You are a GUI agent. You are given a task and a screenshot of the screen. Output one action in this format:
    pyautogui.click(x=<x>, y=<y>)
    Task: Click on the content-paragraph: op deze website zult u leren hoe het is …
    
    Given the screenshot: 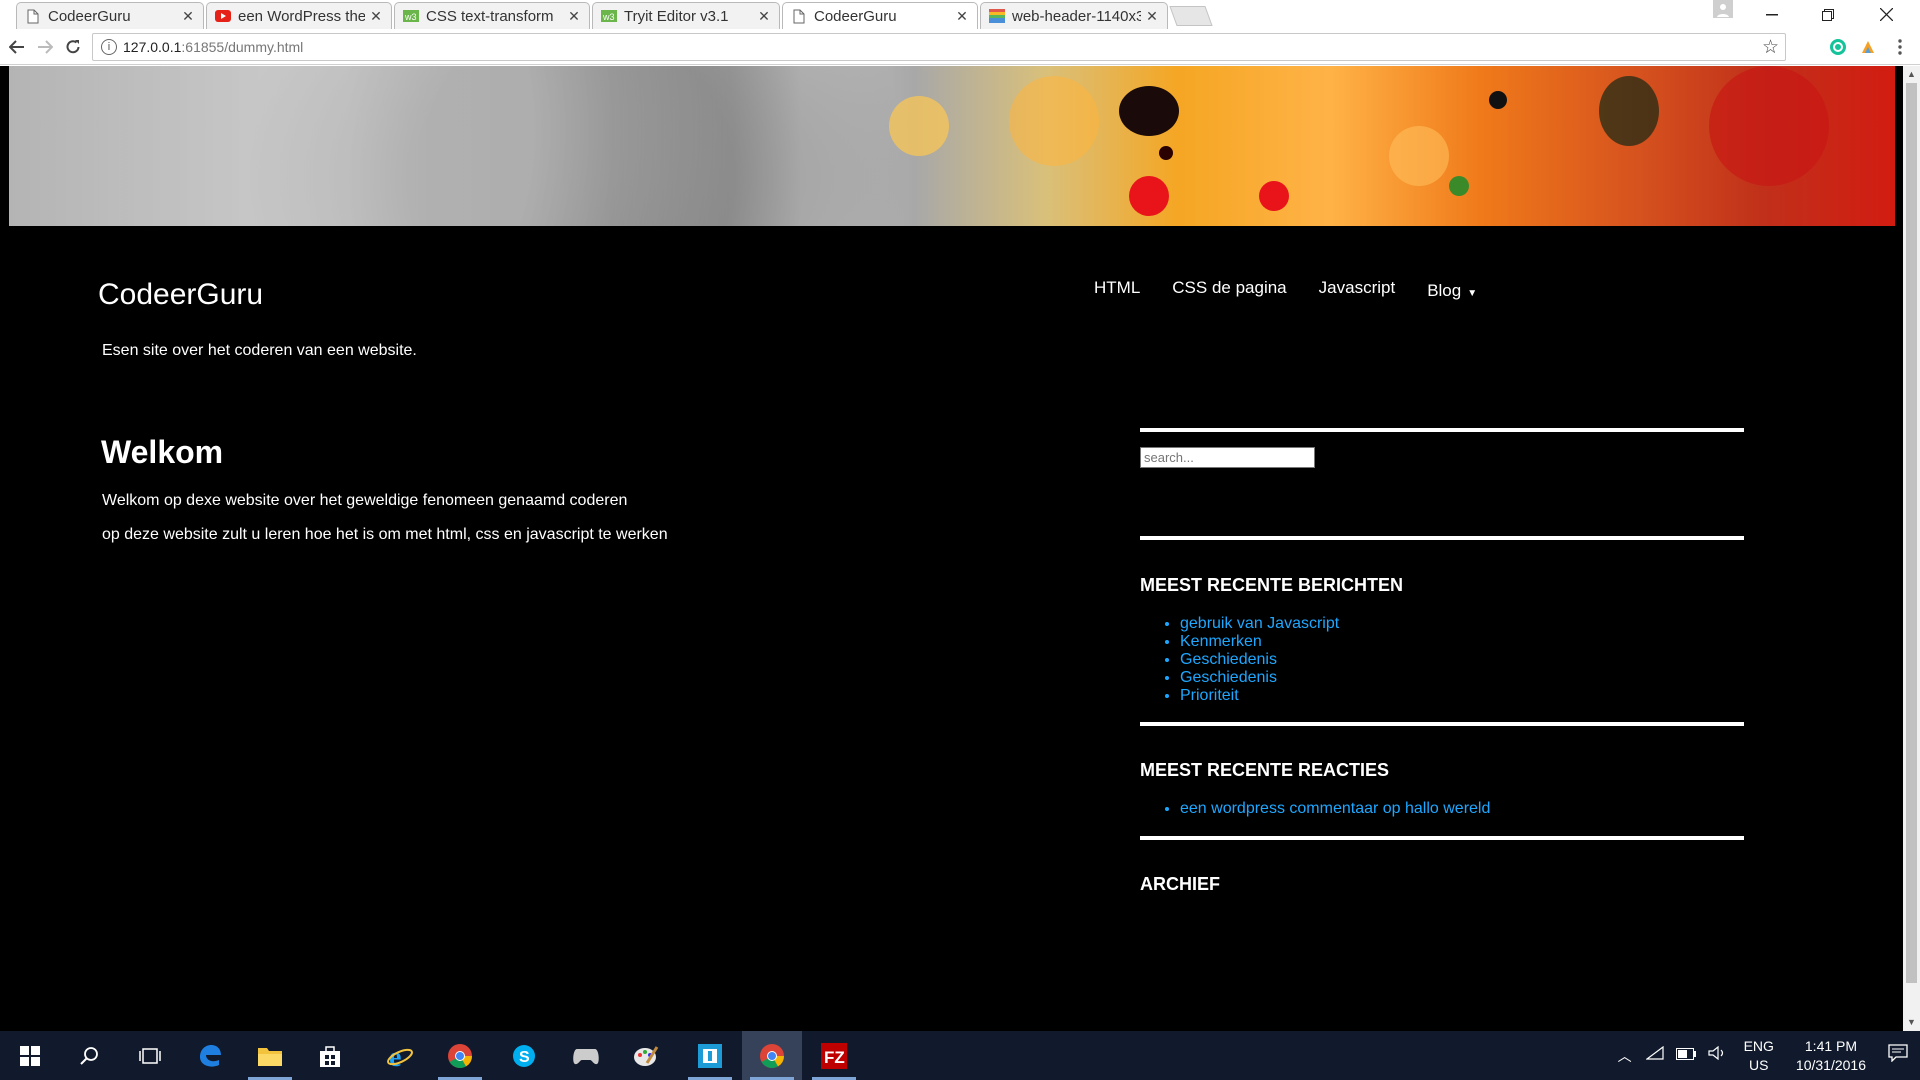 What is the action you would take?
    pyautogui.click(x=385, y=534)
    